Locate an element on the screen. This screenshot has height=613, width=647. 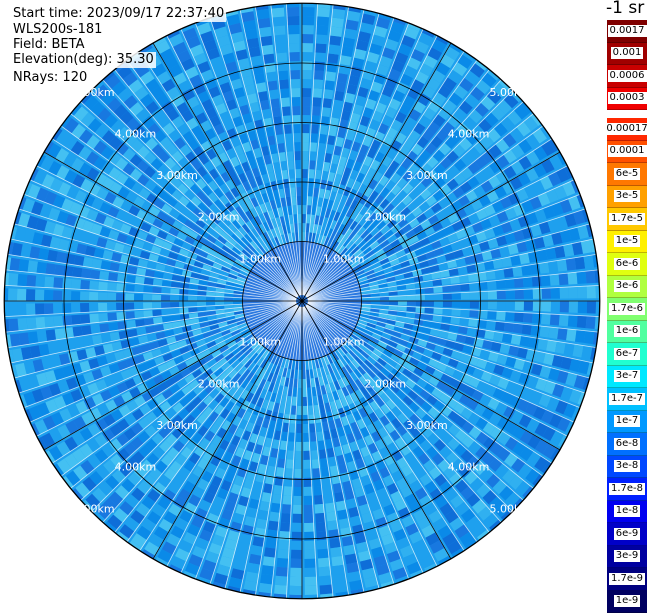
colorbar-tick-label: 3e-5 is located at coordinates (627, 196).